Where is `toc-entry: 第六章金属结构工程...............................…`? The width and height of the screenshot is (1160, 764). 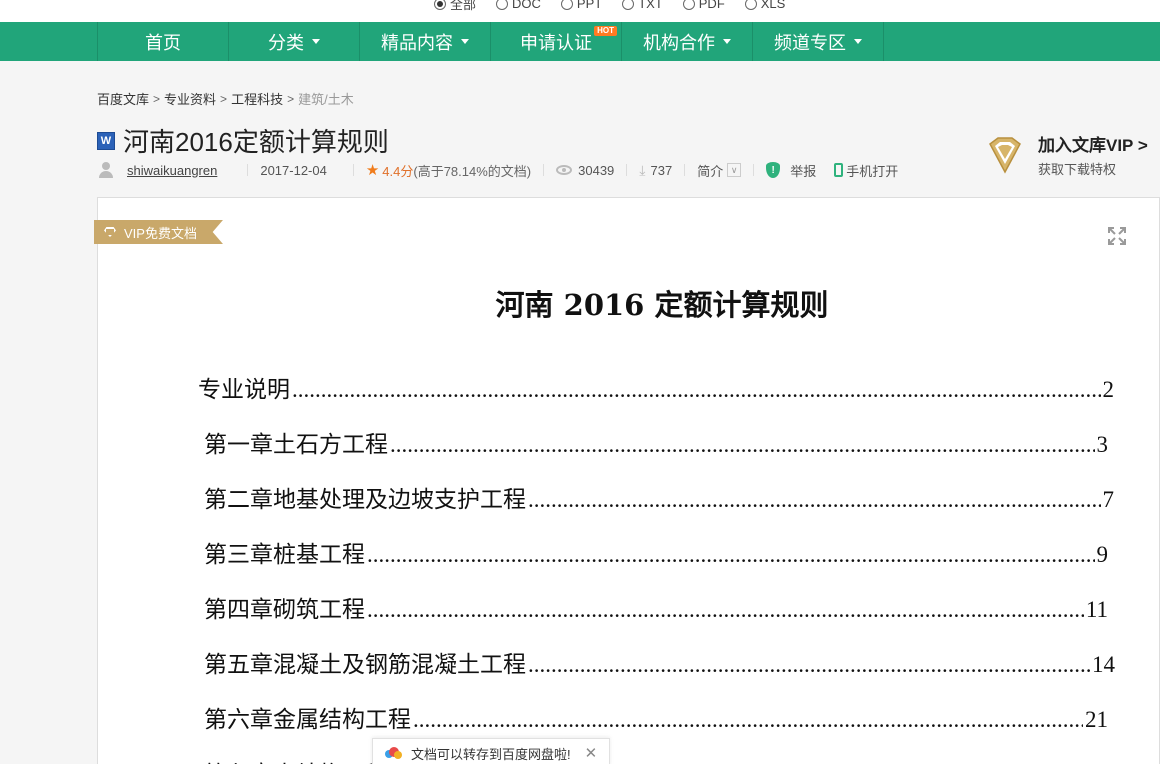
toc-entry: 第六章金属结构工程...............................… is located at coordinates (656, 717).